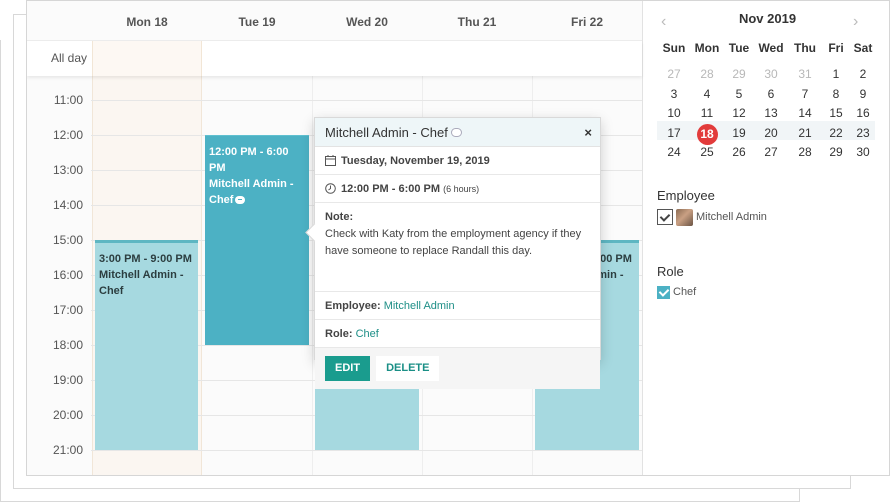 This screenshot has height=502, width=890. What do you see at coordinates (805, 94) in the screenshot?
I see `mini-calendar-day: 7` at bounding box center [805, 94].